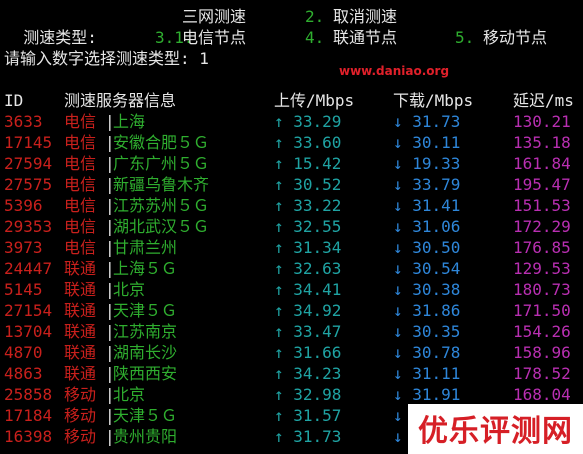  What do you see at coordinates (427, 247) in the screenshot?
I see `download-speed: ↓ 30.50` at bounding box center [427, 247].